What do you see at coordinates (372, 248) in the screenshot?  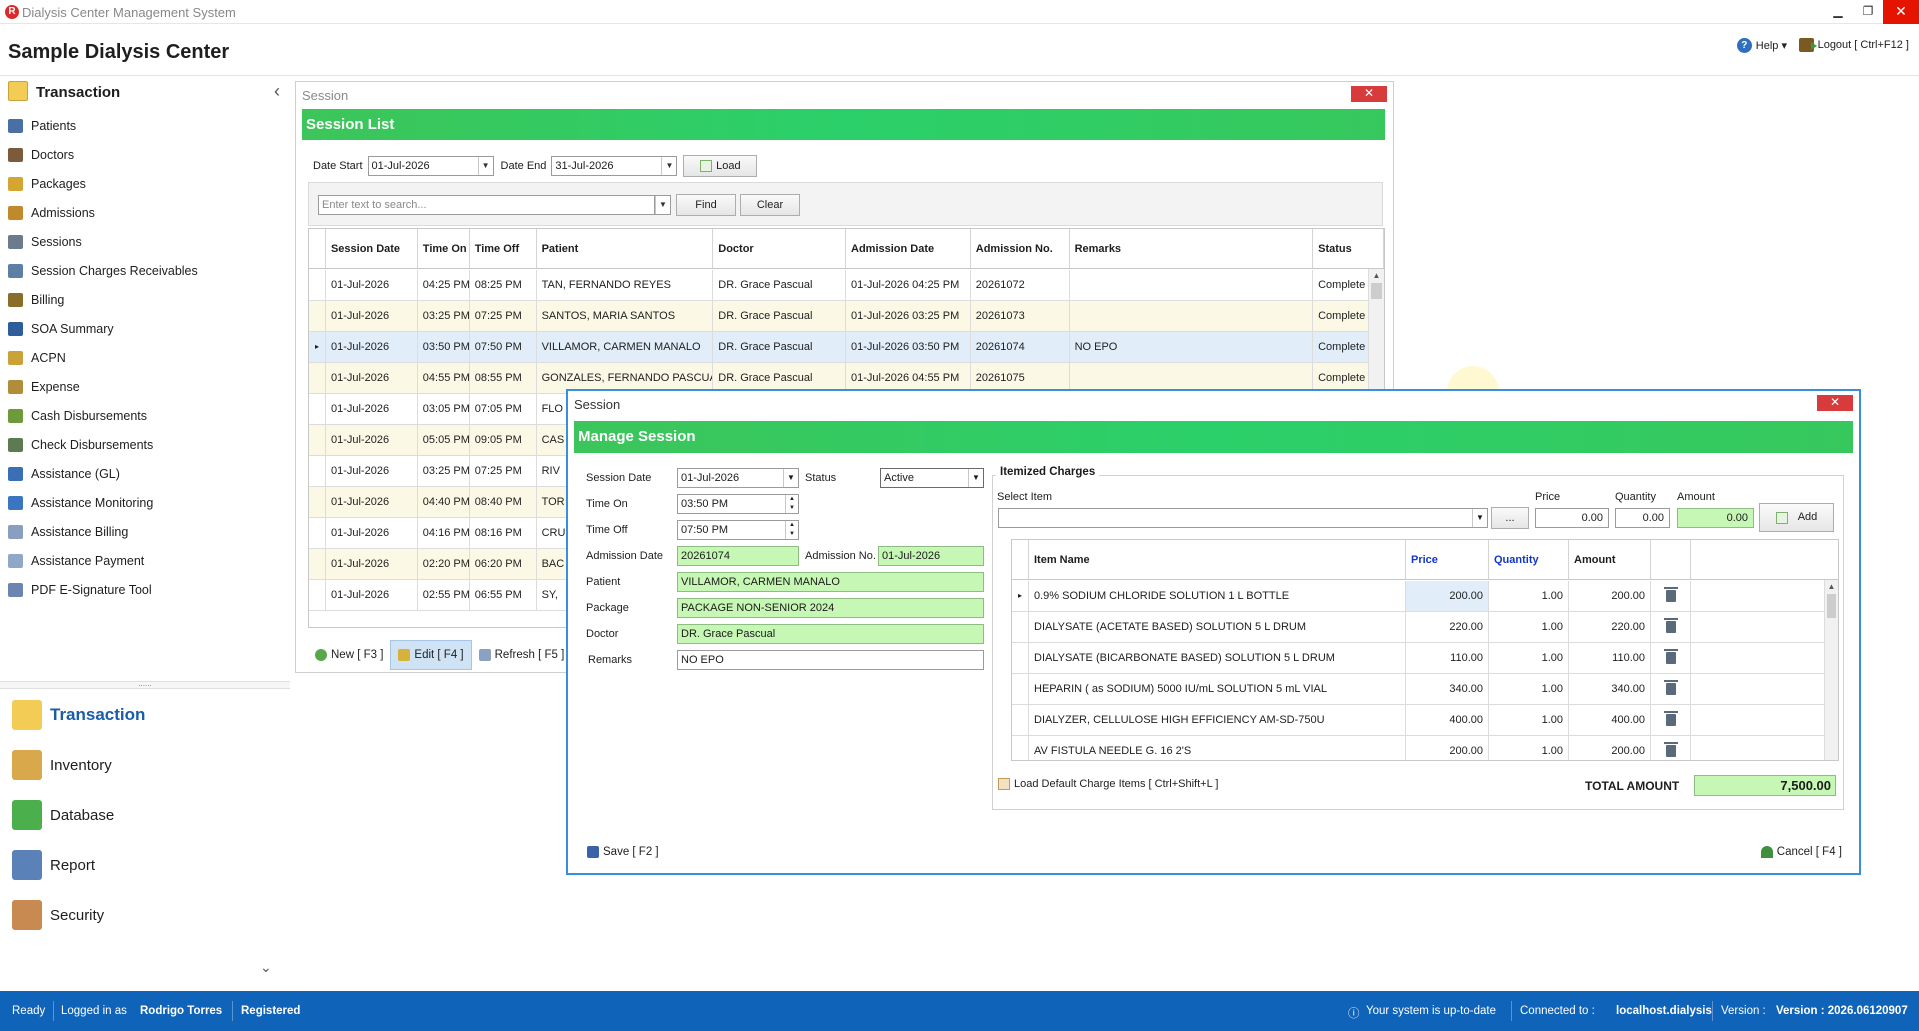 I see `column-header: Session Date` at bounding box center [372, 248].